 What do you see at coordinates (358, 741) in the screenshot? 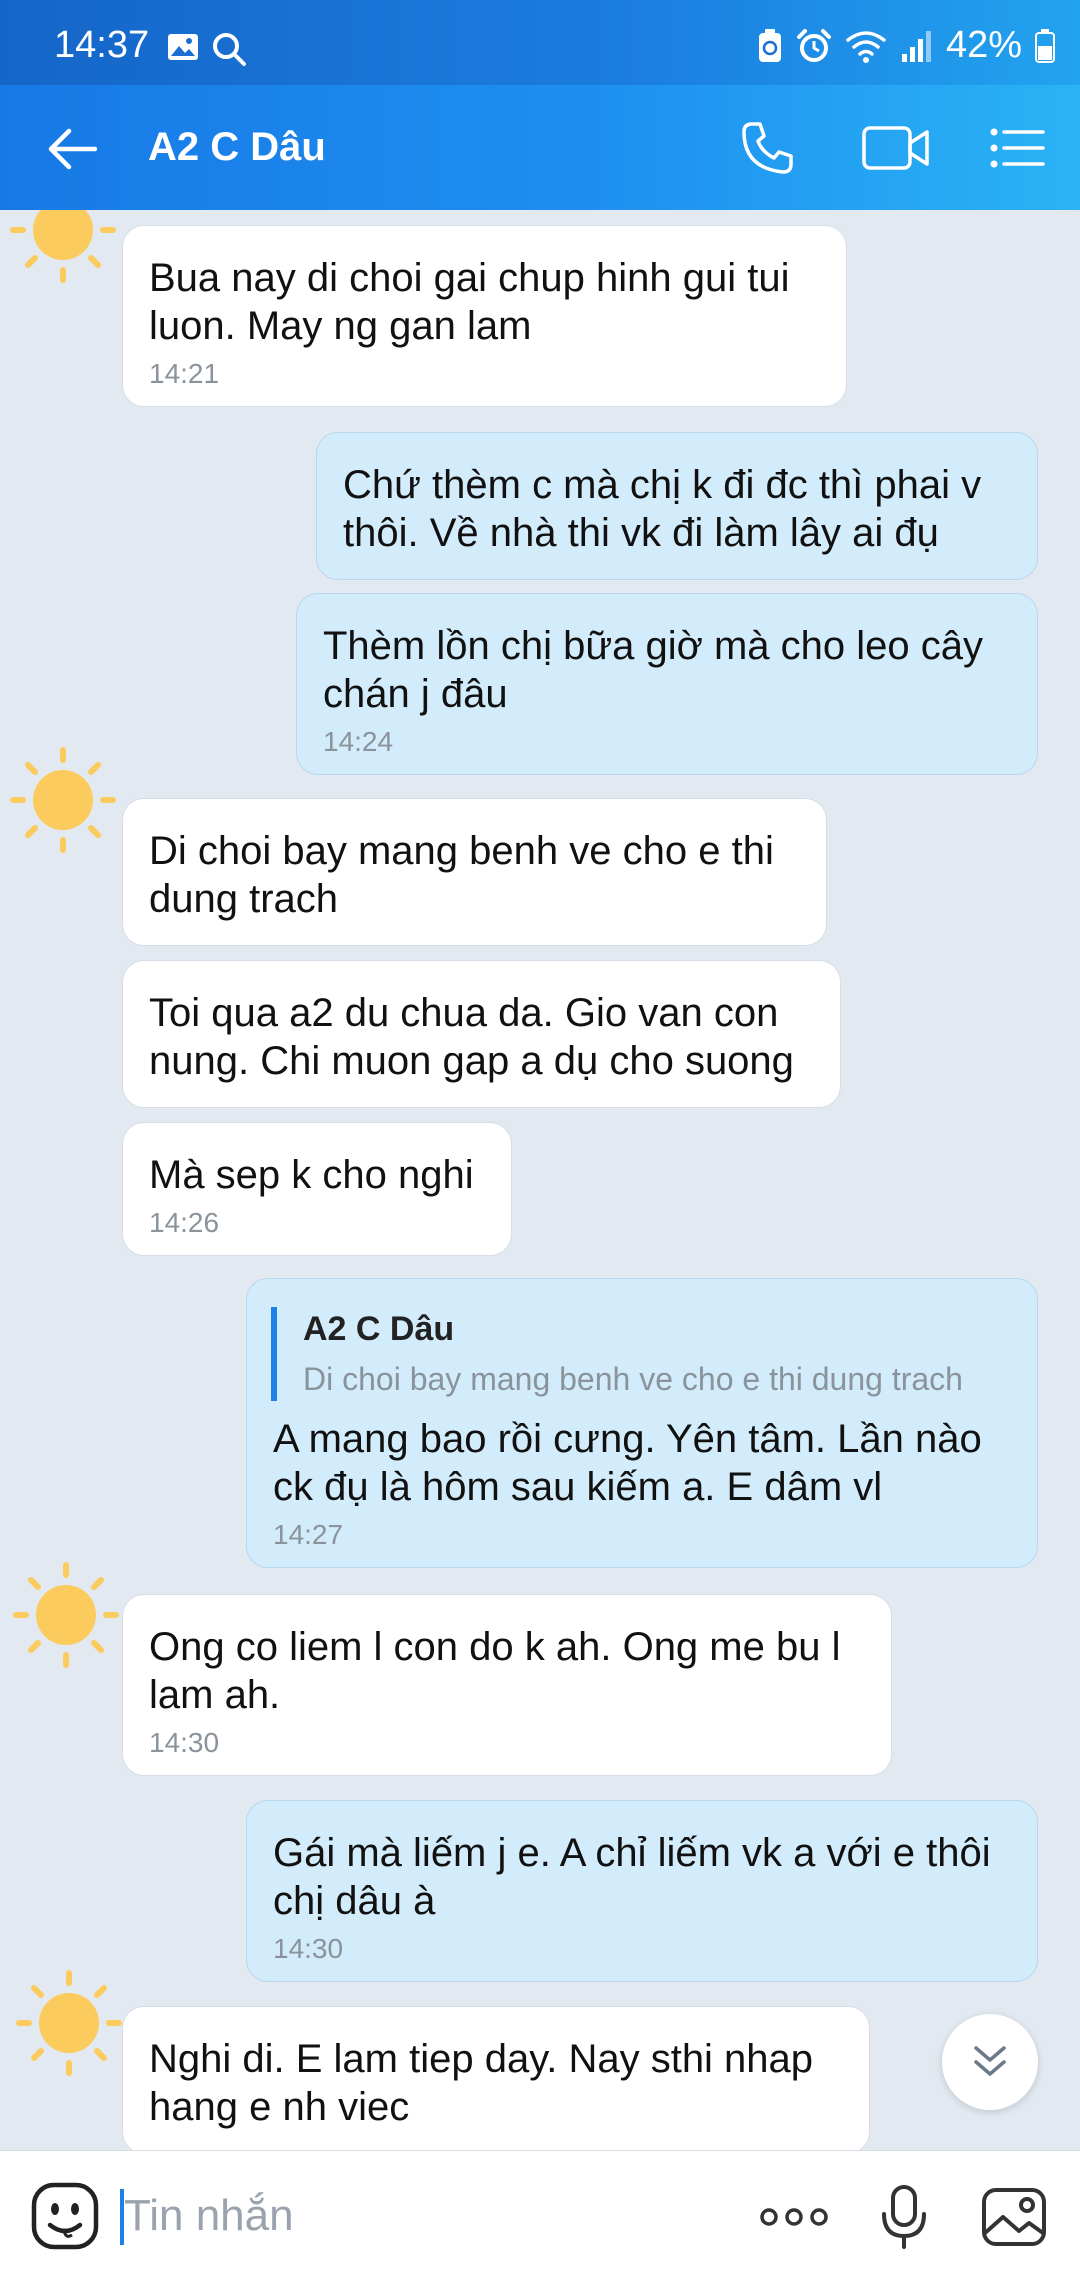
I see `message-time: 14:24` at bounding box center [358, 741].